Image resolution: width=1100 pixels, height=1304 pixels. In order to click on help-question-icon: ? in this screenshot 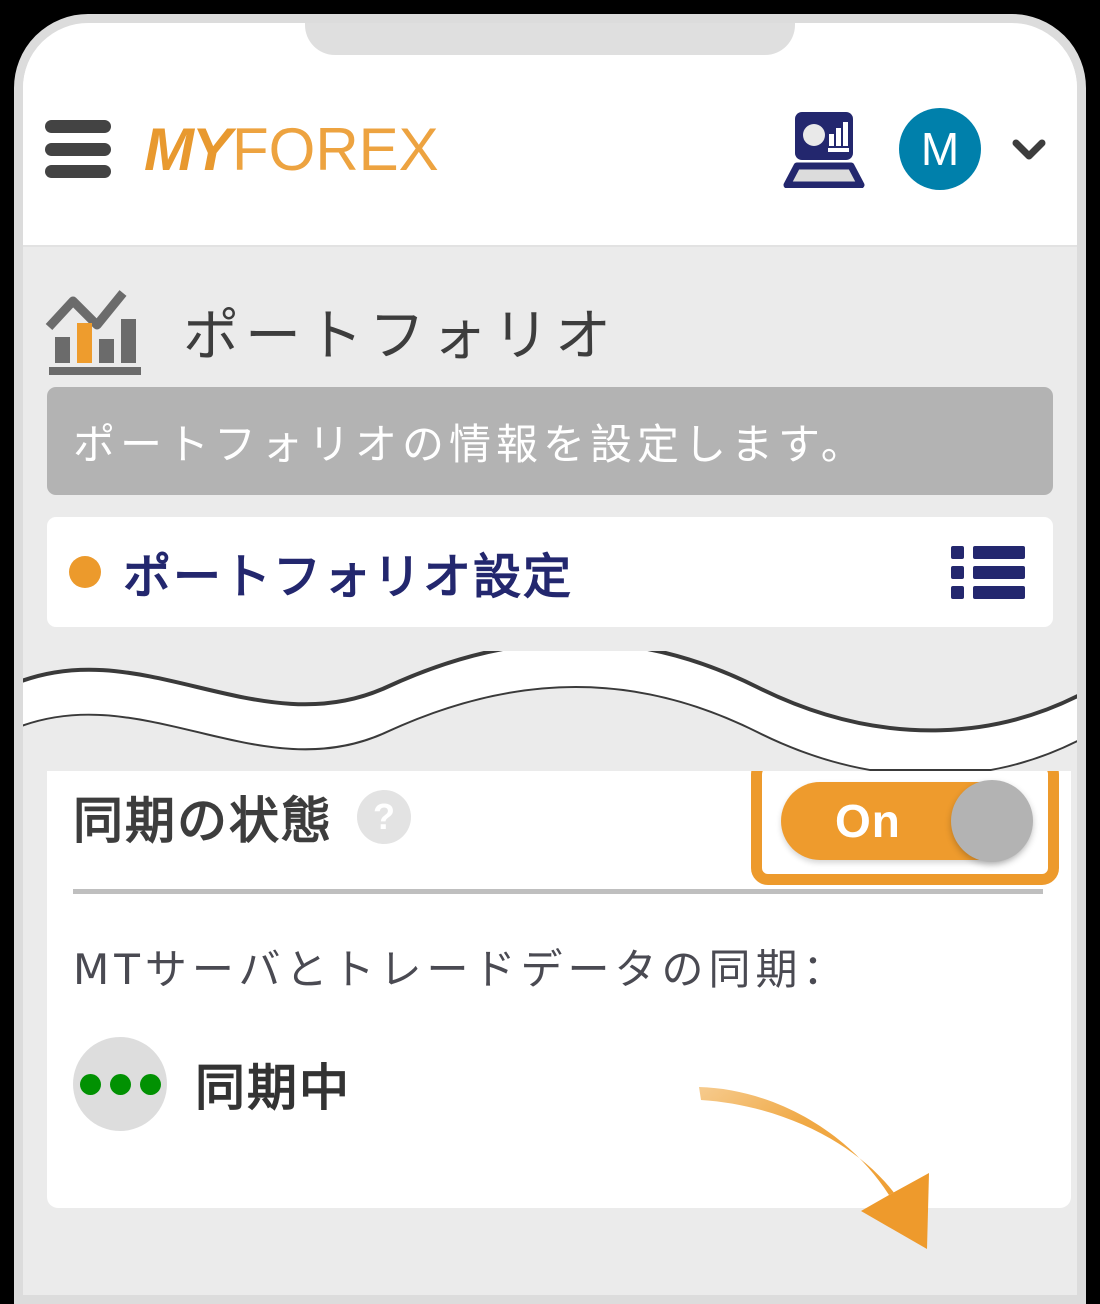, I will do `click(384, 817)`.